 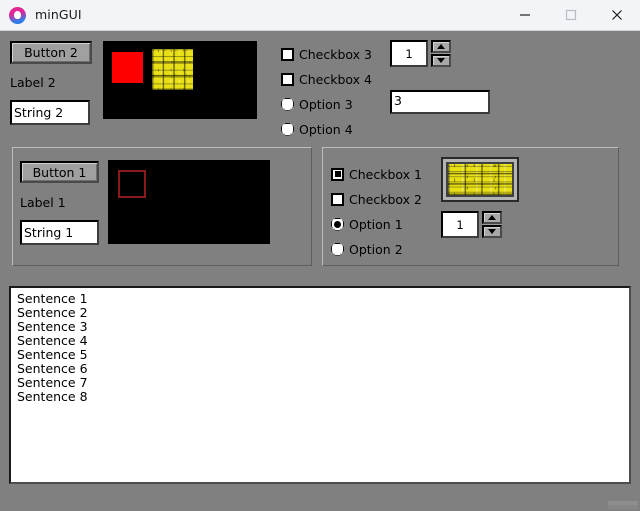 What do you see at coordinates (337, 224) in the screenshot?
I see `radio-option-1-circle` at bounding box center [337, 224].